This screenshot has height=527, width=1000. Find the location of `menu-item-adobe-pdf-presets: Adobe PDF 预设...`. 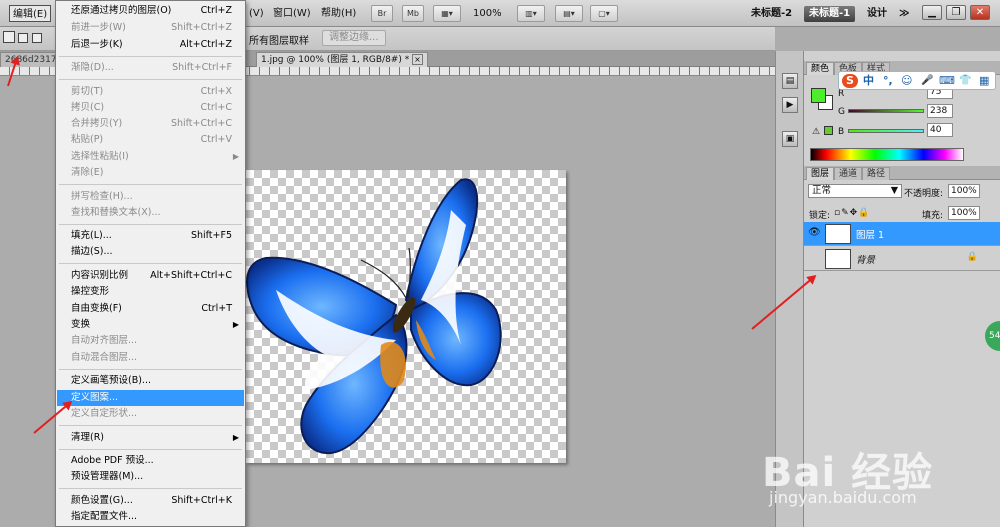

menu-item-adobe-pdf-presets: Adobe PDF 预设... is located at coordinates (150, 461).